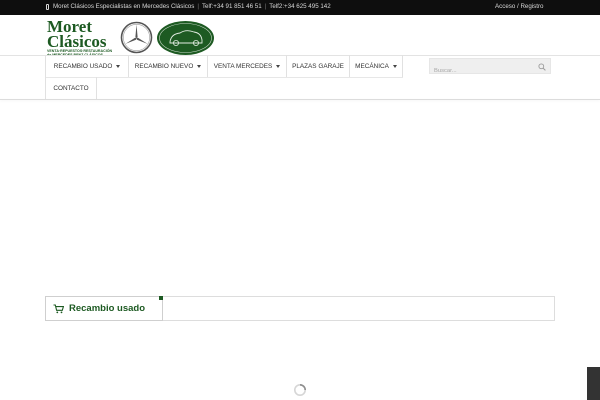  Describe the element at coordinates (136, 37) in the screenshot. I see `mercedes-star-icon` at that location.